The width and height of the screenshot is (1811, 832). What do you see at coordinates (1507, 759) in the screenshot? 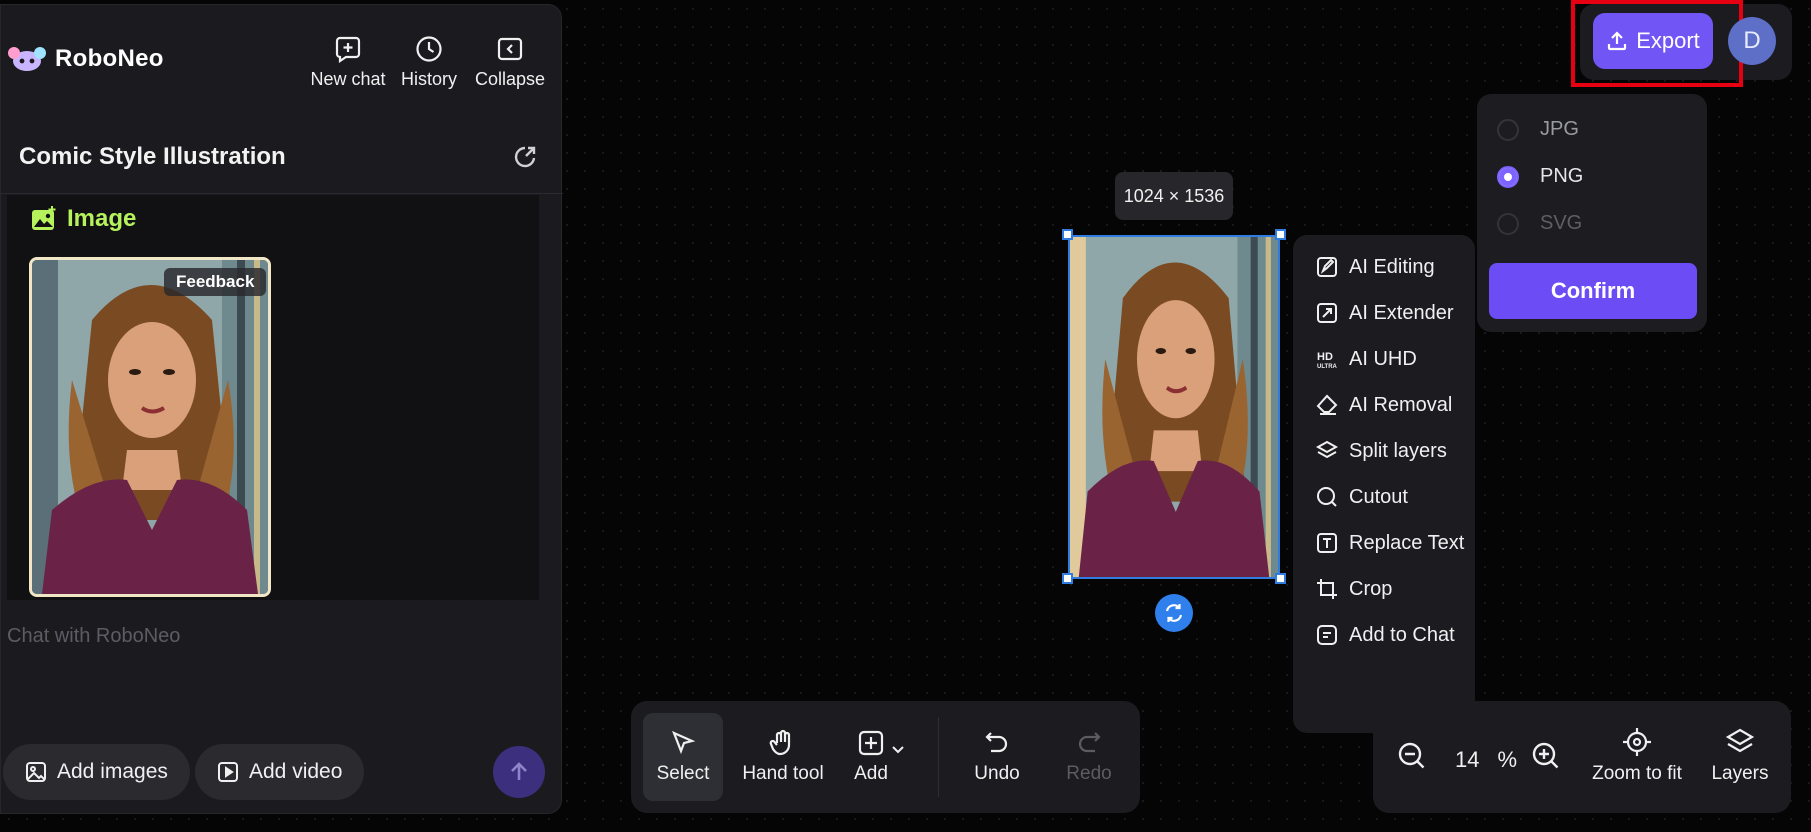
I see `zoom-unit: %` at bounding box center [1507, 759].